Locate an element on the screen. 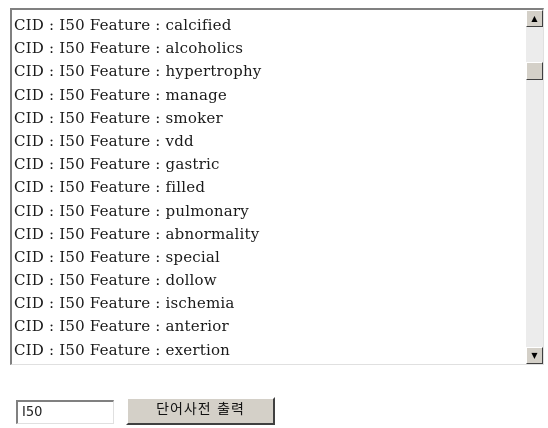  scroll-thumb is located at coordinates (534, 71).